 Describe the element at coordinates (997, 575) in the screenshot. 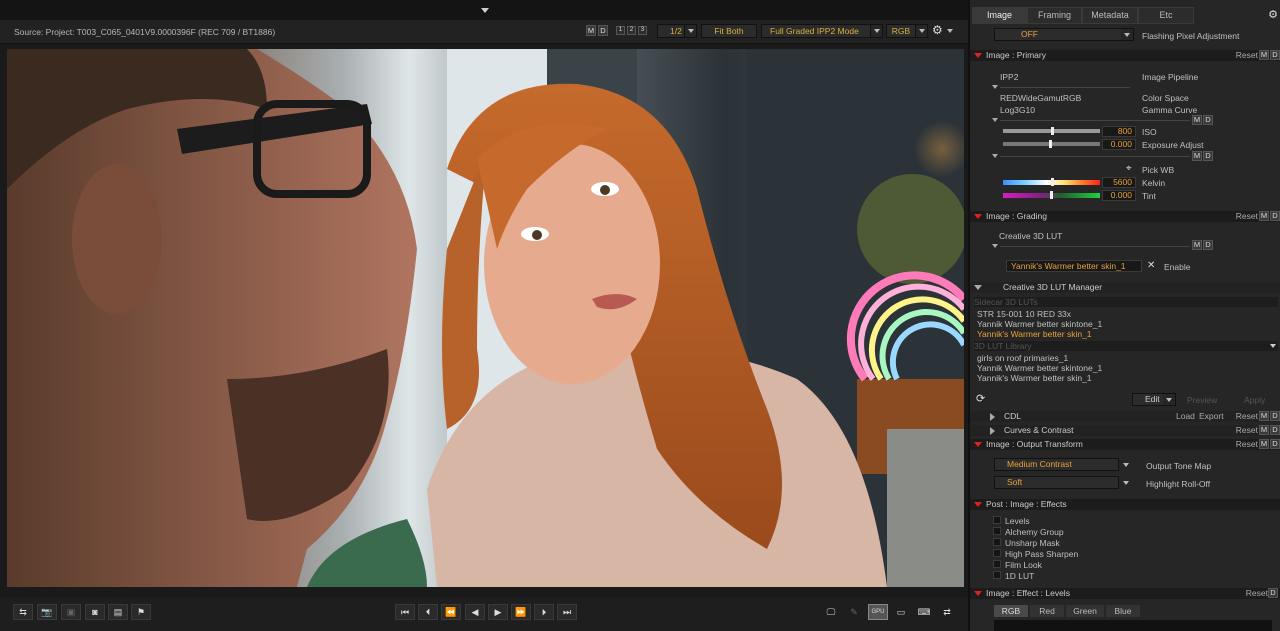

I see `1dlut-checkbox` at that location.